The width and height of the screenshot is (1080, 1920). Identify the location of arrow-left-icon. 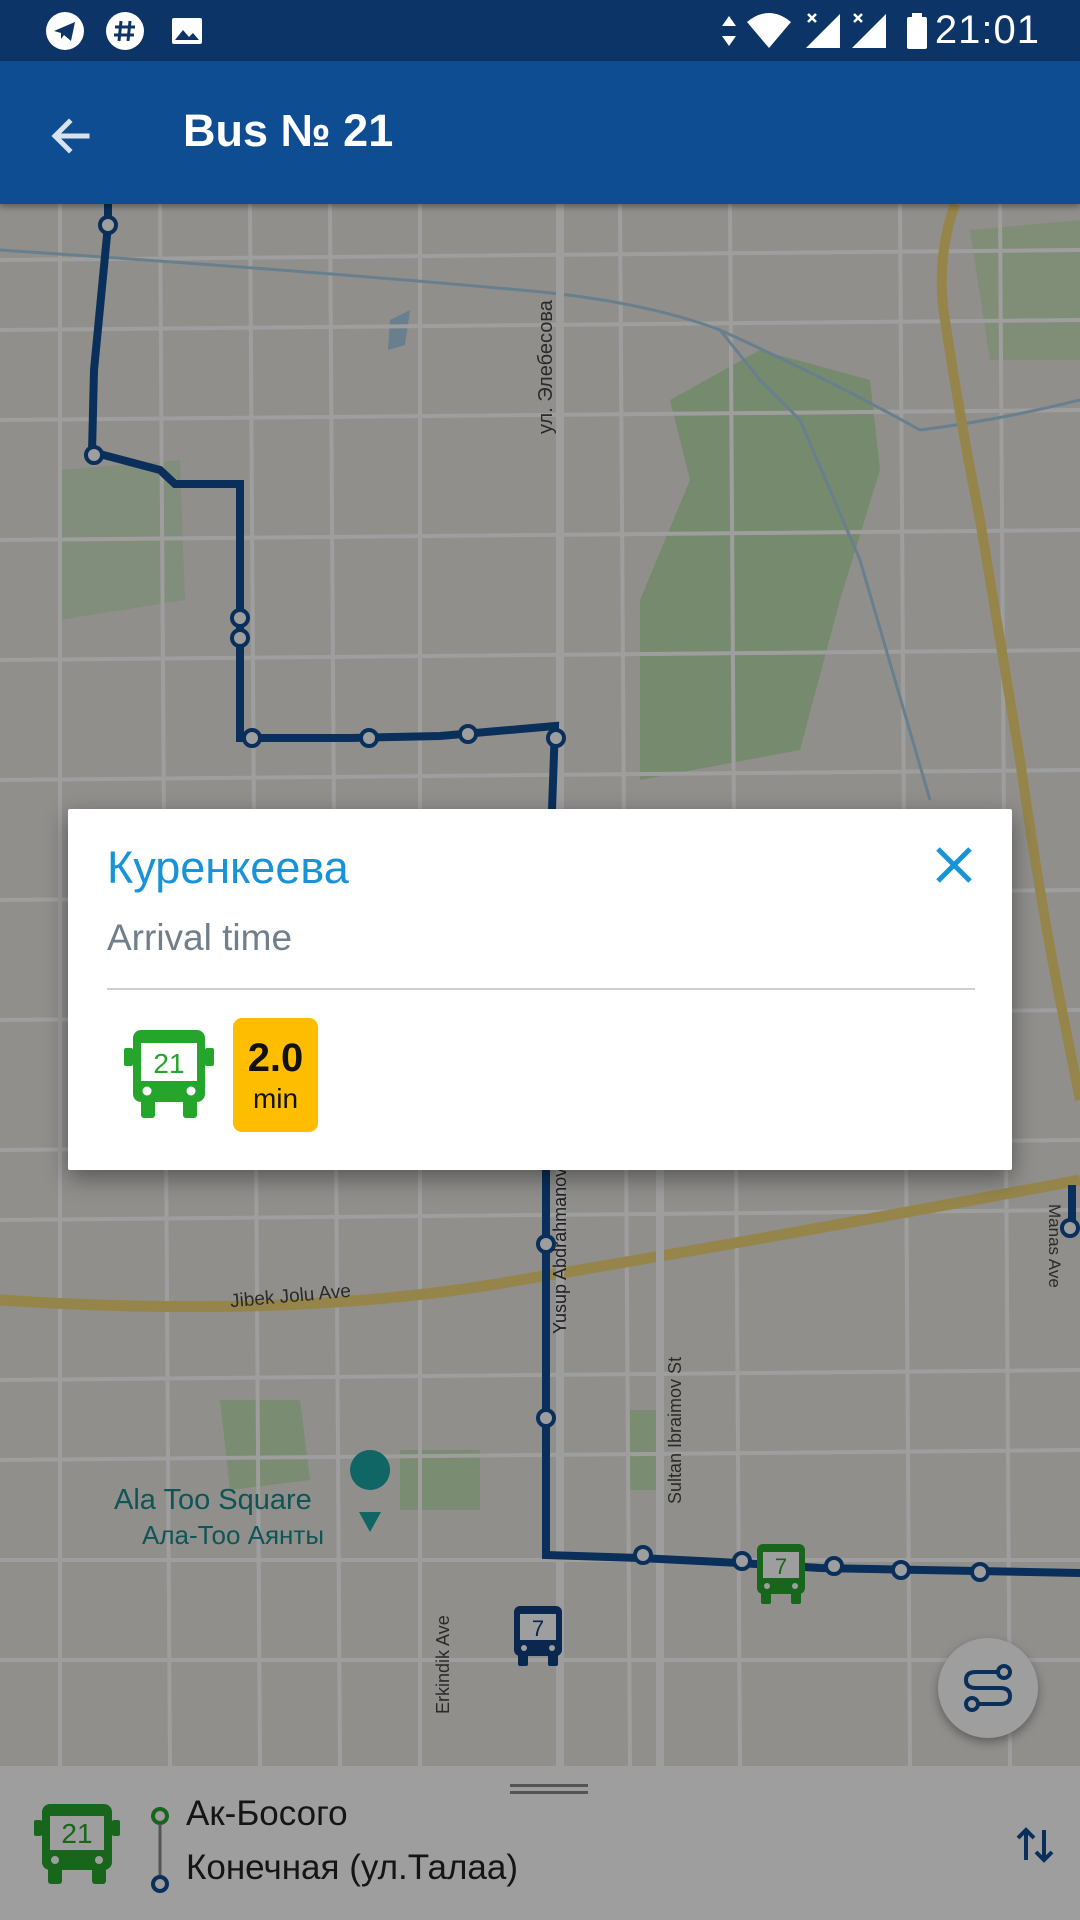
(70, 136).